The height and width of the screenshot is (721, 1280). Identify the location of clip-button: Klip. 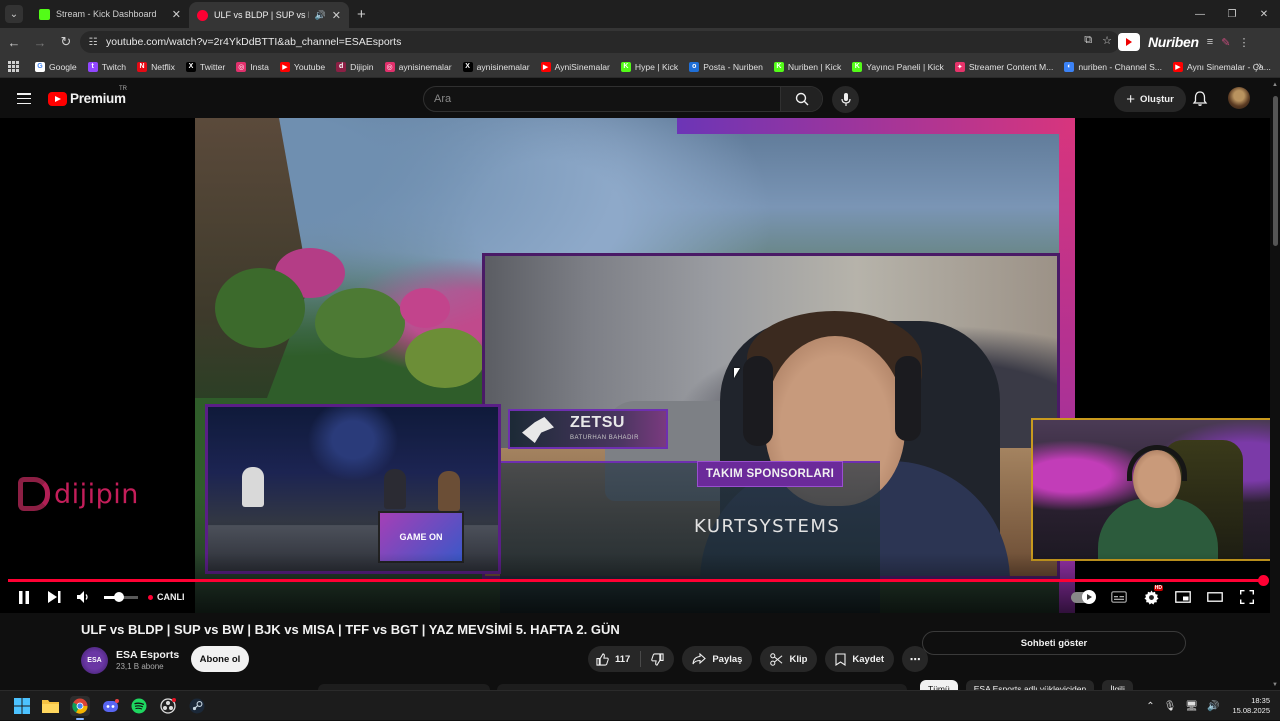
(789, 659).